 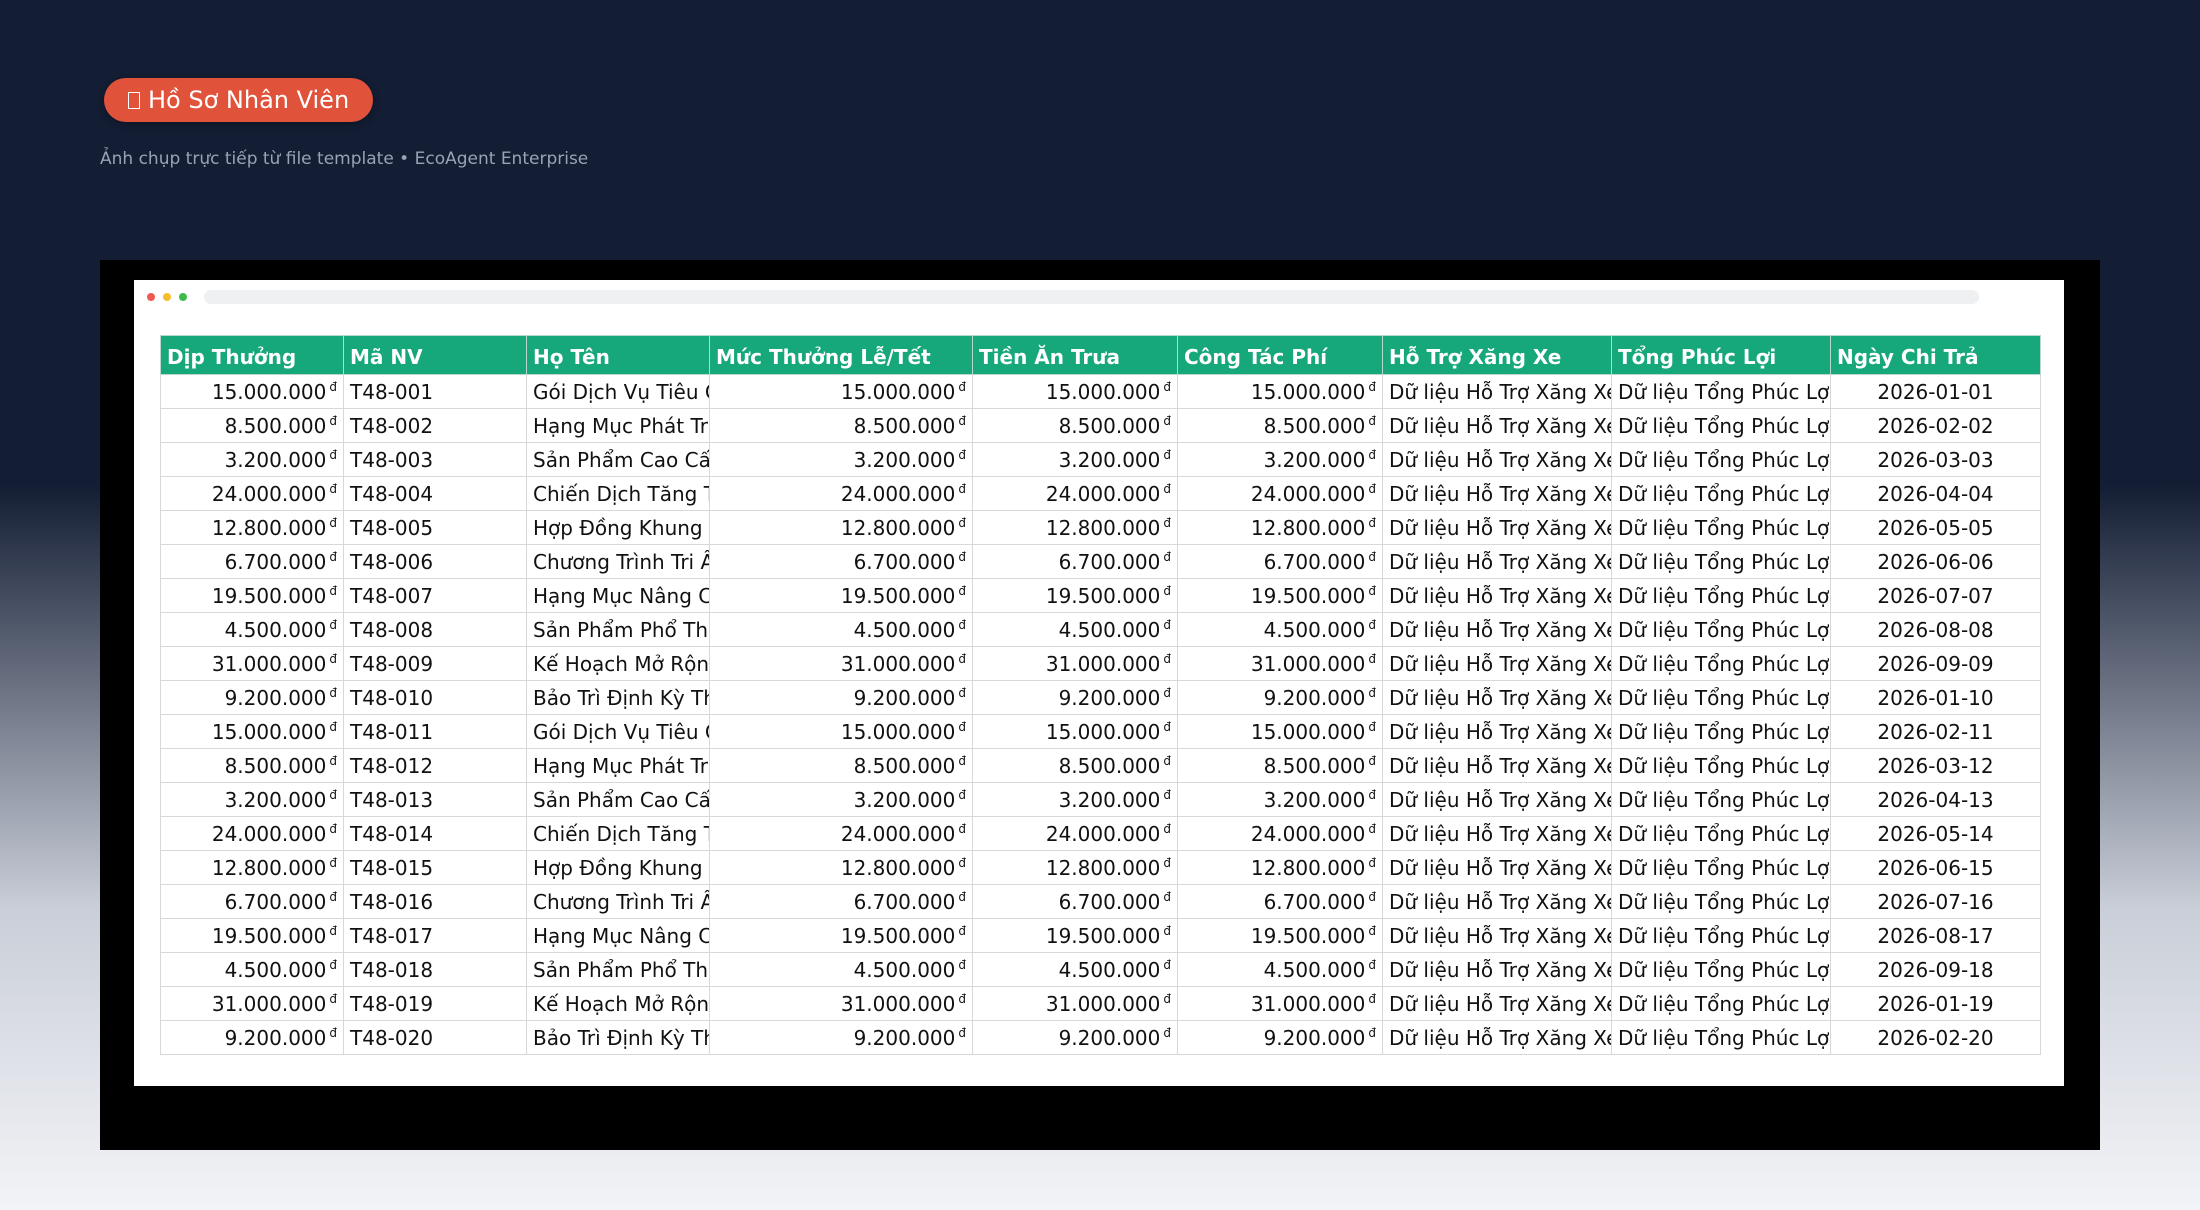 I want to click on table-cell: T48-012, so click(x=435, y=765).